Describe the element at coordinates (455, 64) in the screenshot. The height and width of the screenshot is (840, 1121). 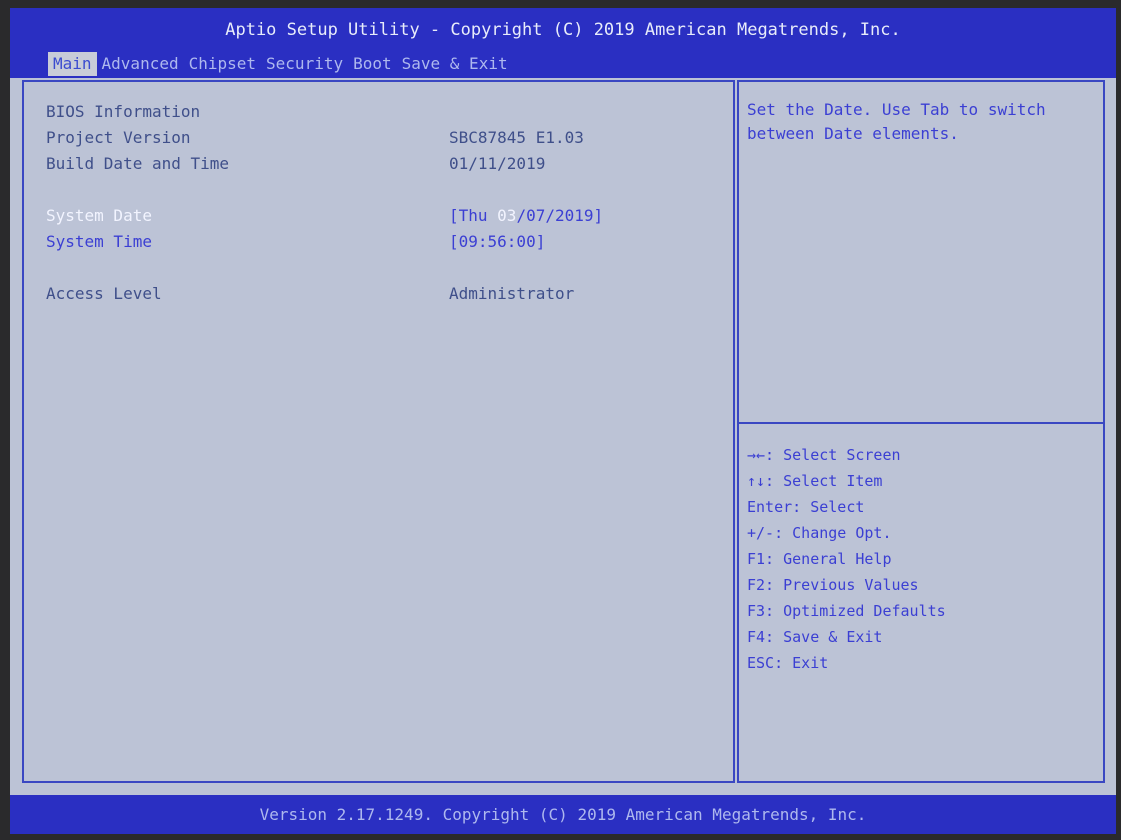
I see `tab-save-exit: Save & Exit` at that location.